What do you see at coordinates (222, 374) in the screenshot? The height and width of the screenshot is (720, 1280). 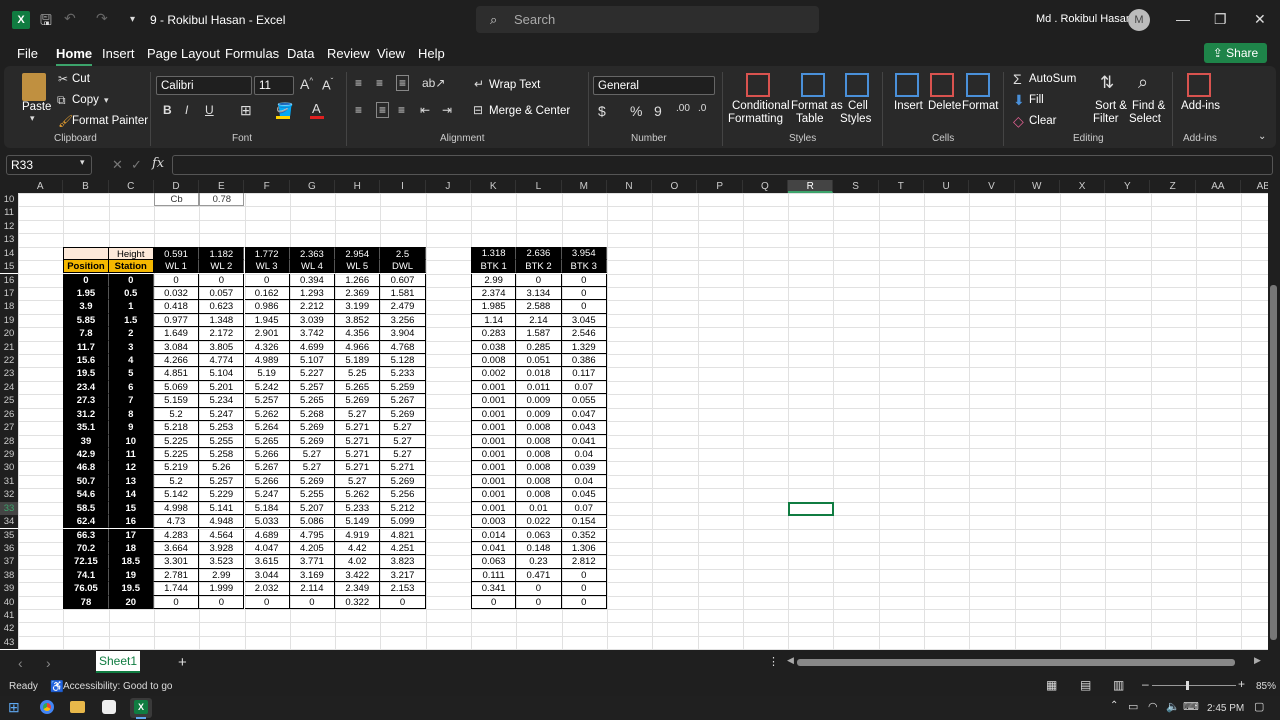 I see `table1-cell: 5.104` at bounding box center [222, 374].